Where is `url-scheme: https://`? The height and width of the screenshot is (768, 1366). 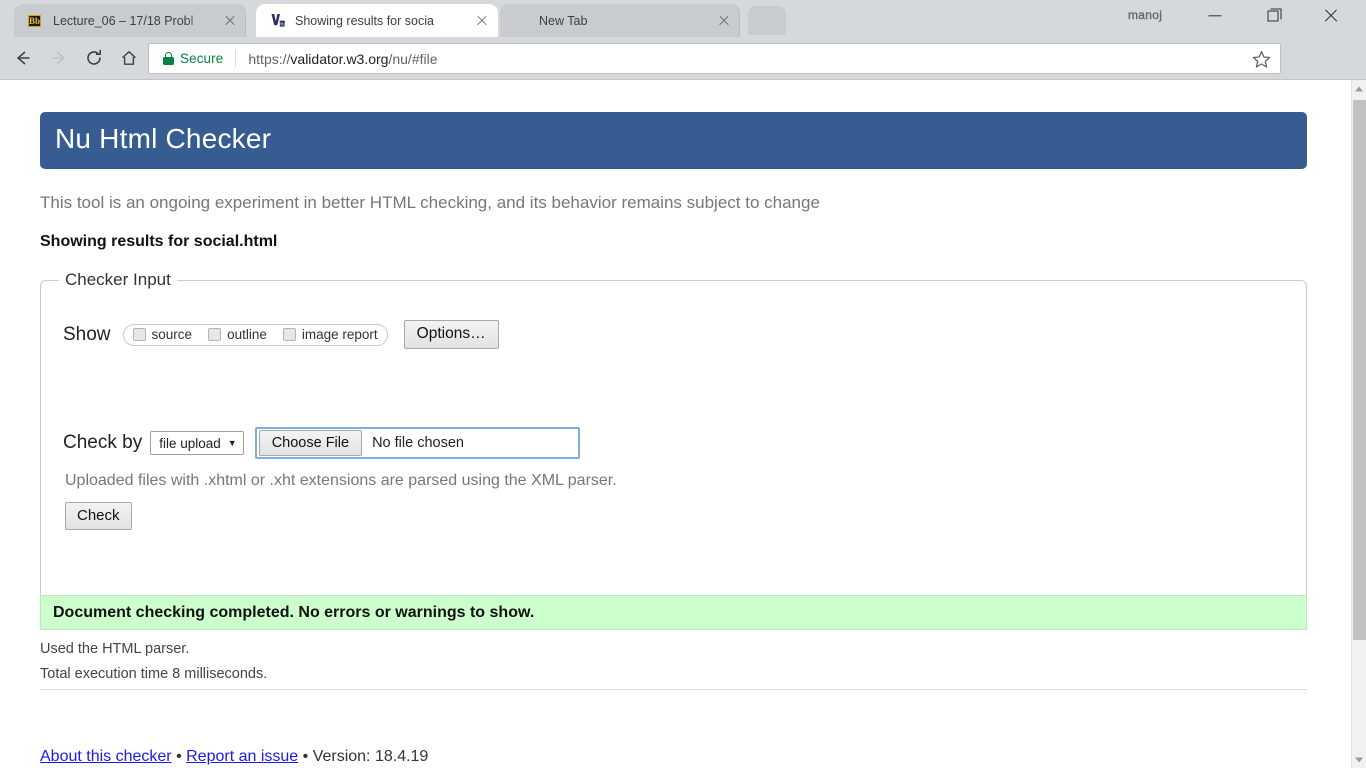 url-scheme: https:// is located at coordinates (269, 58).